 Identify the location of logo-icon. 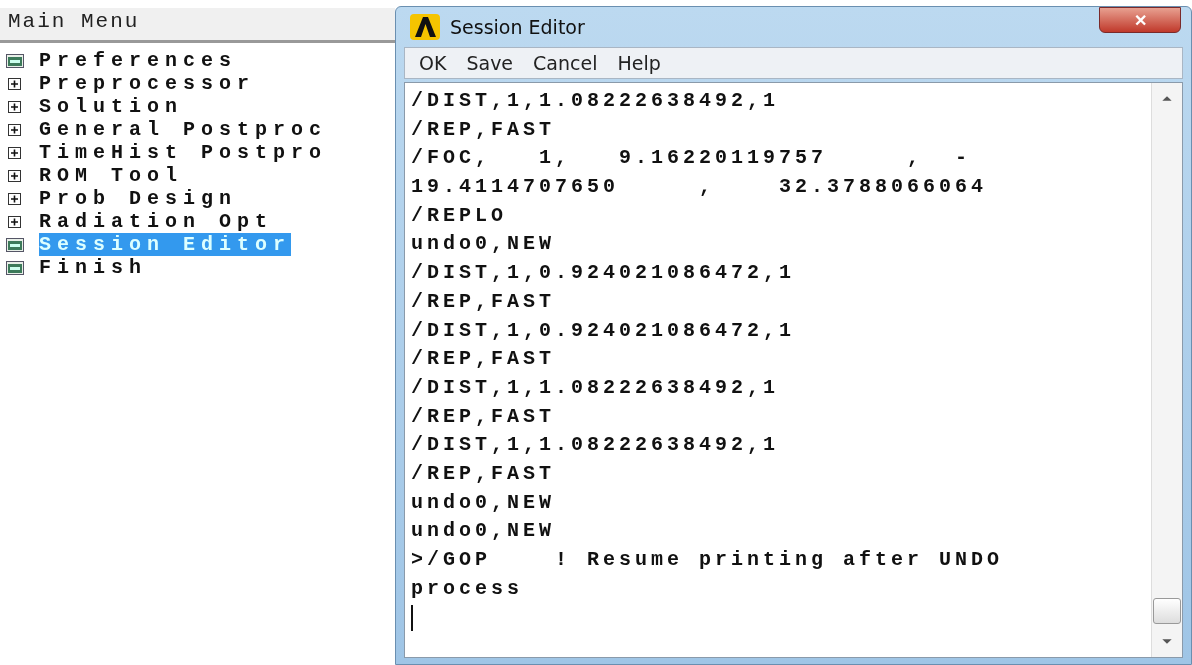
(425, 27).